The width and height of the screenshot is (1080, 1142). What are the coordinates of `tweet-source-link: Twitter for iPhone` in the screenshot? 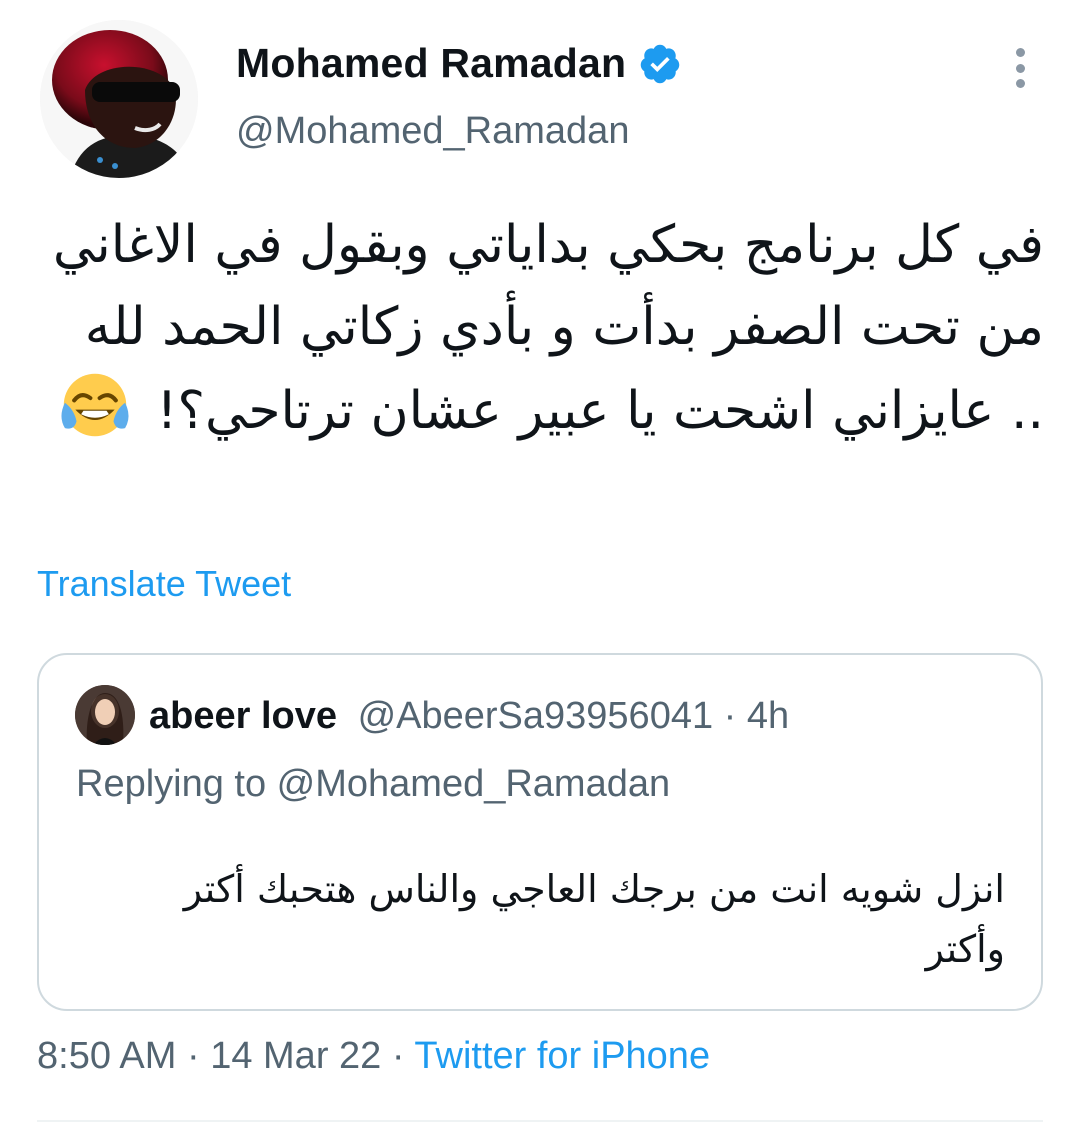 It's located at (562, 1056).